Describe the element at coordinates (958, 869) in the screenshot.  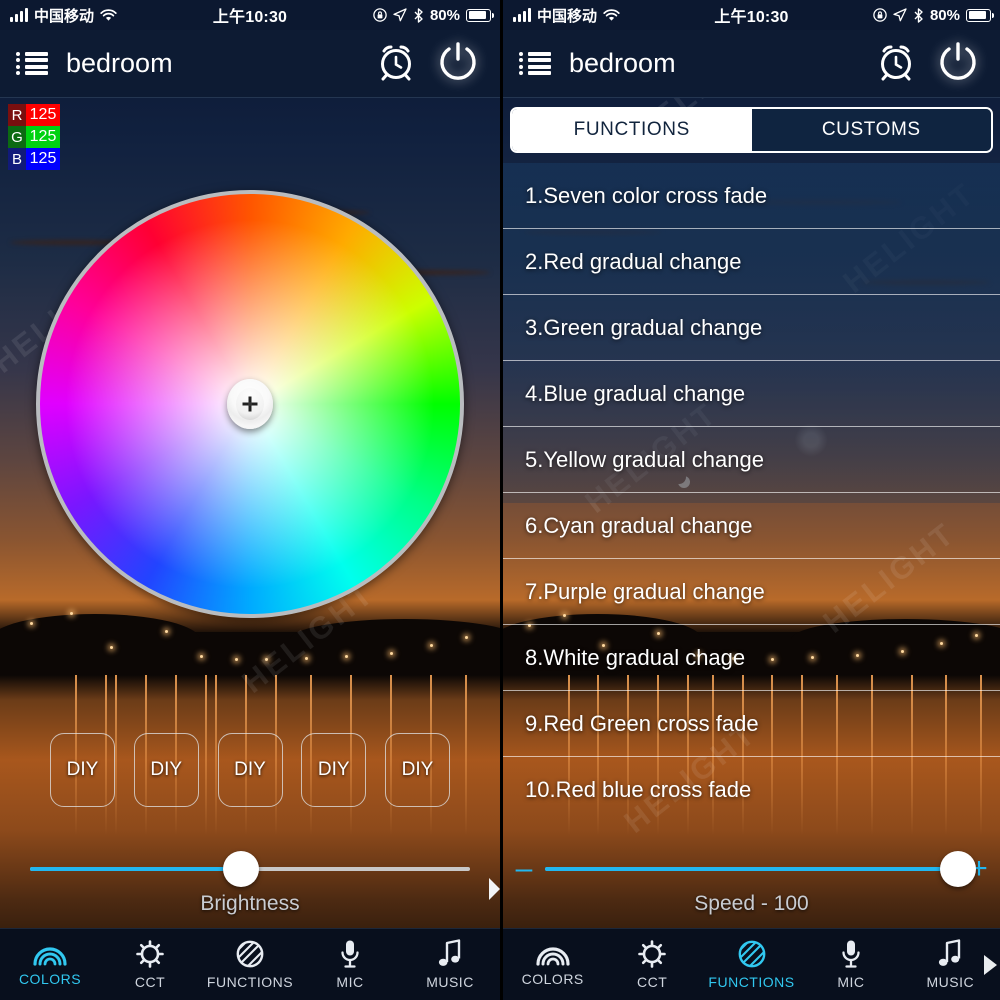
I see `speed-slider-knob` at that location.